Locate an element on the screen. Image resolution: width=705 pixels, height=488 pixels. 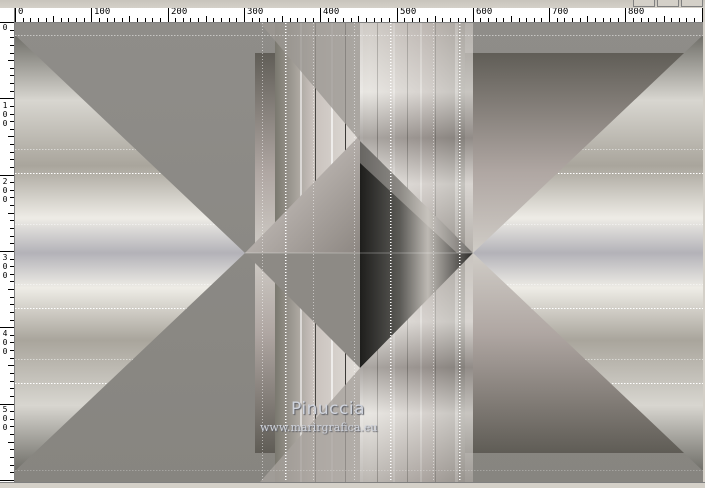
ruler-corner is located at coordinates (7, 15).